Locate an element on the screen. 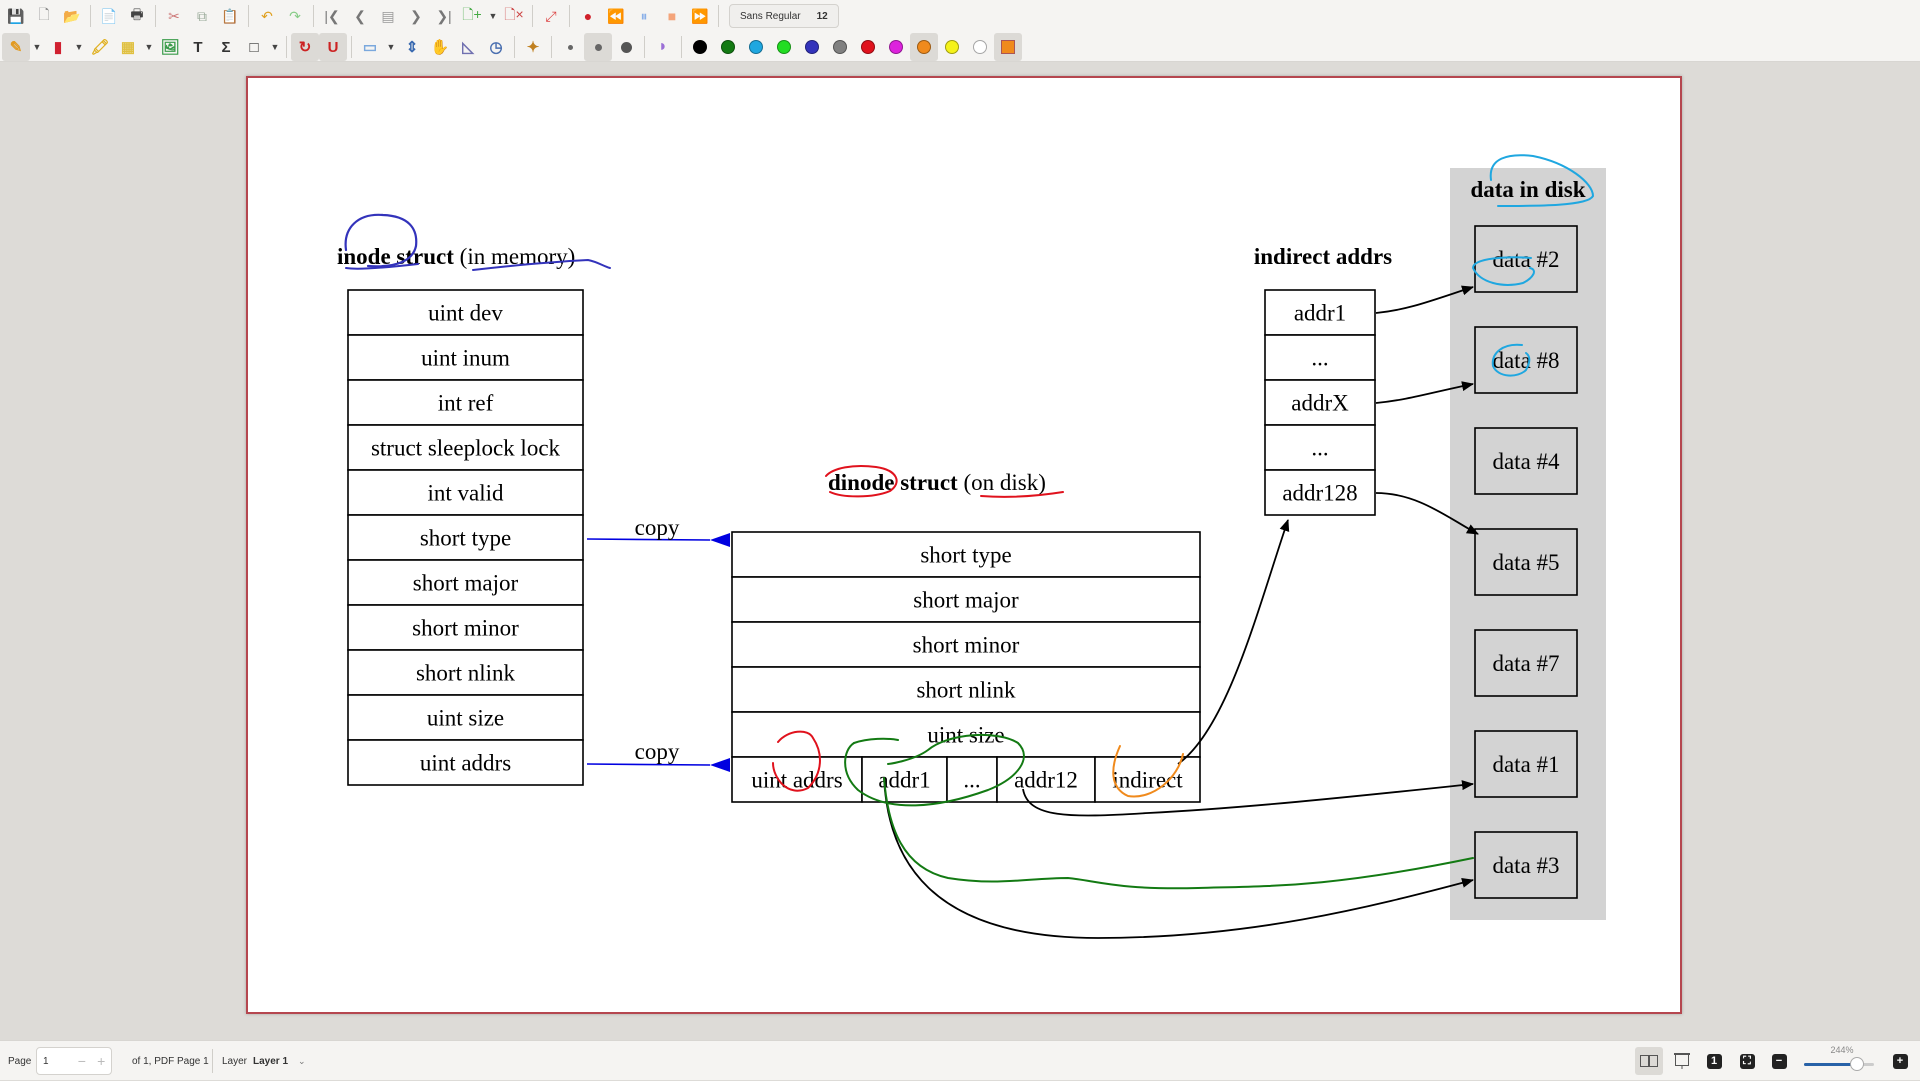 The height and width of the screenshot is (1081, 1920). custom-color-button is located at coordinates (1008, 47).